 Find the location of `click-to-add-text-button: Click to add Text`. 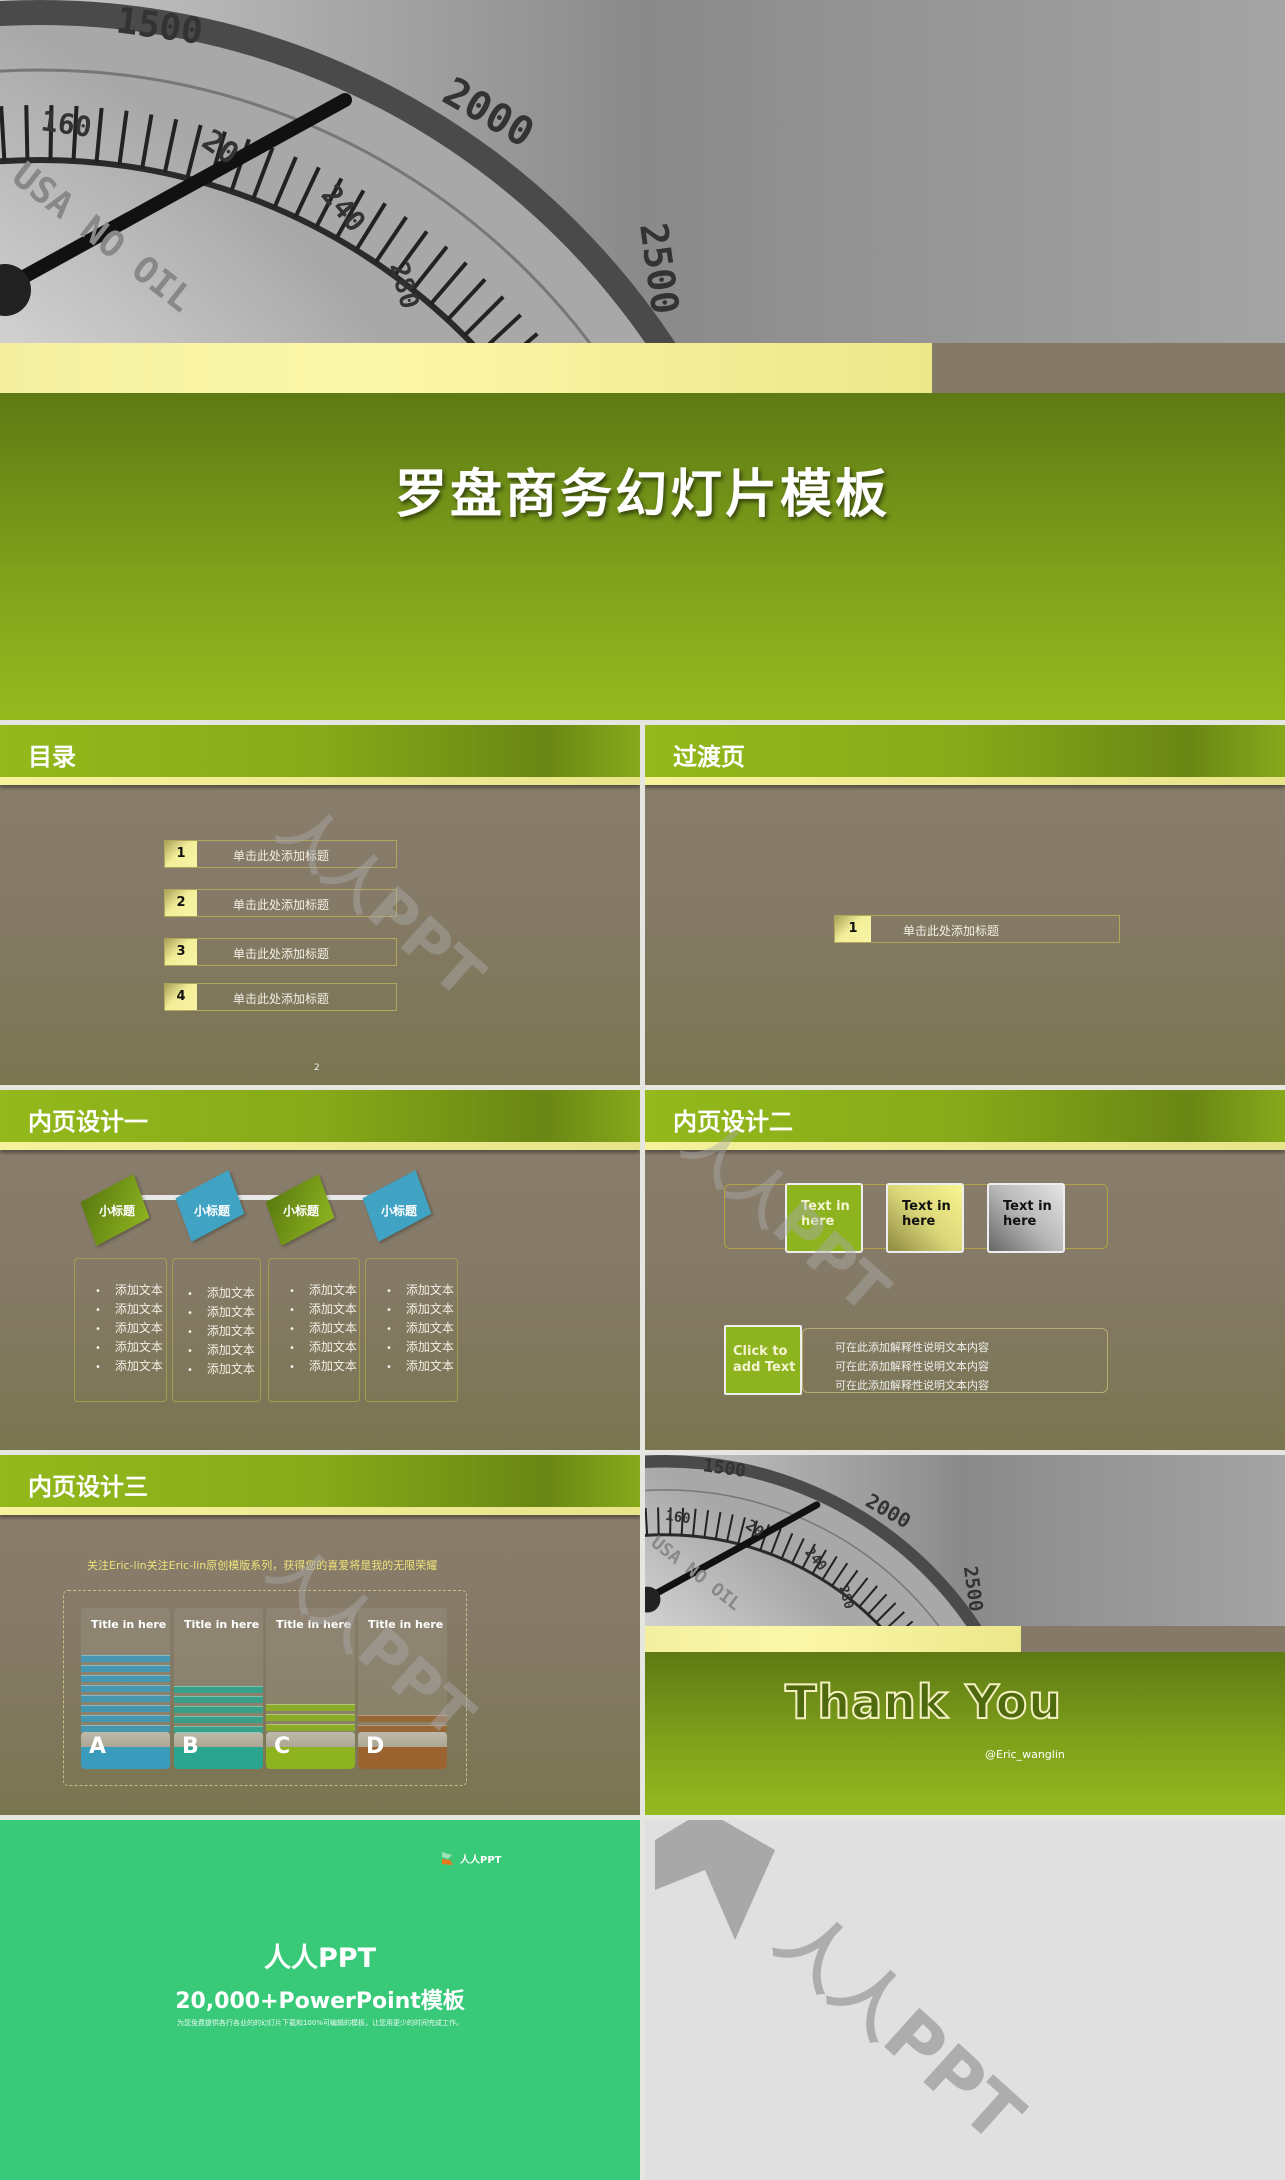

click-to-add-text-button: Click to add Text is located at coordinates (763, 1360).